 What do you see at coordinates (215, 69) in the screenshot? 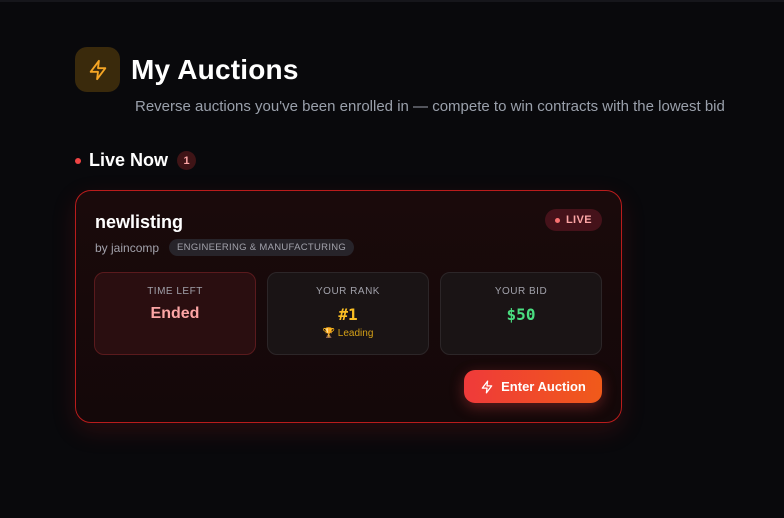
I see `page-title: My Auctions` at bounding box center [215, 69].